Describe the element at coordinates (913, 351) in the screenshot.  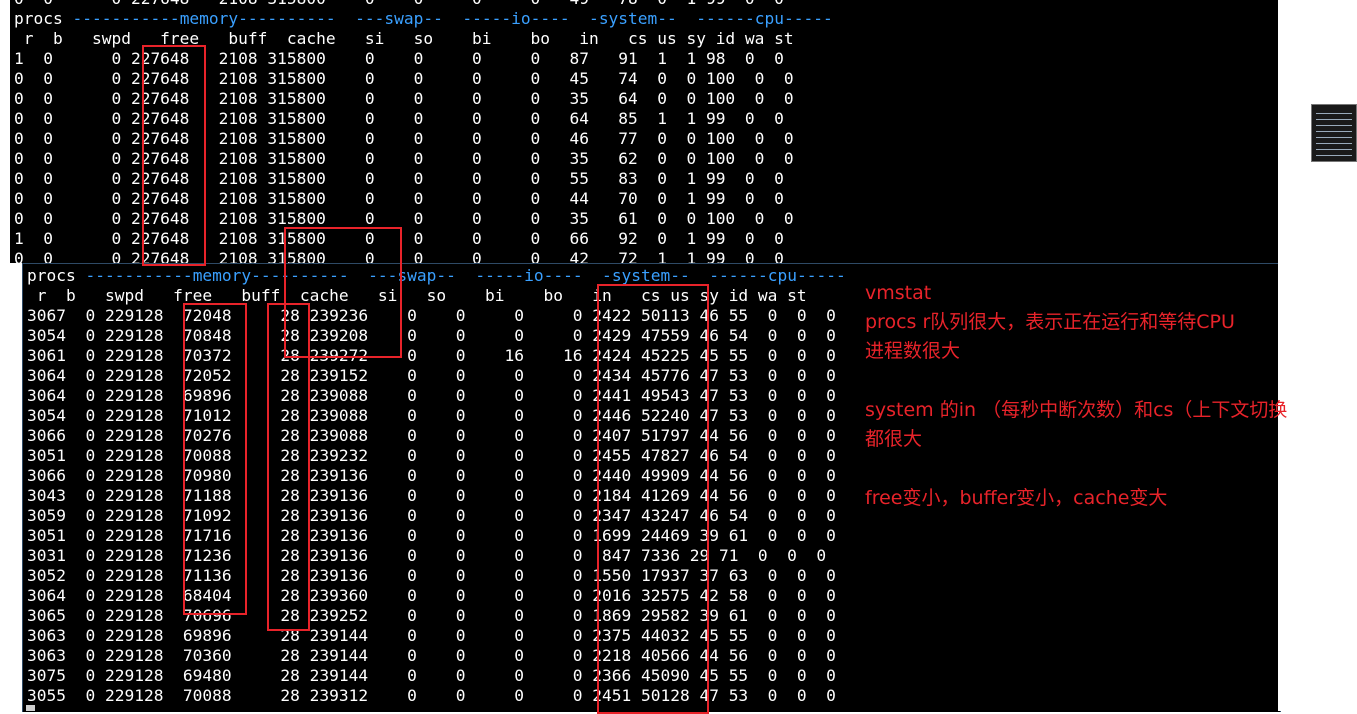
I see `annotation-procs-r-cont: 进程数很大` at that location.